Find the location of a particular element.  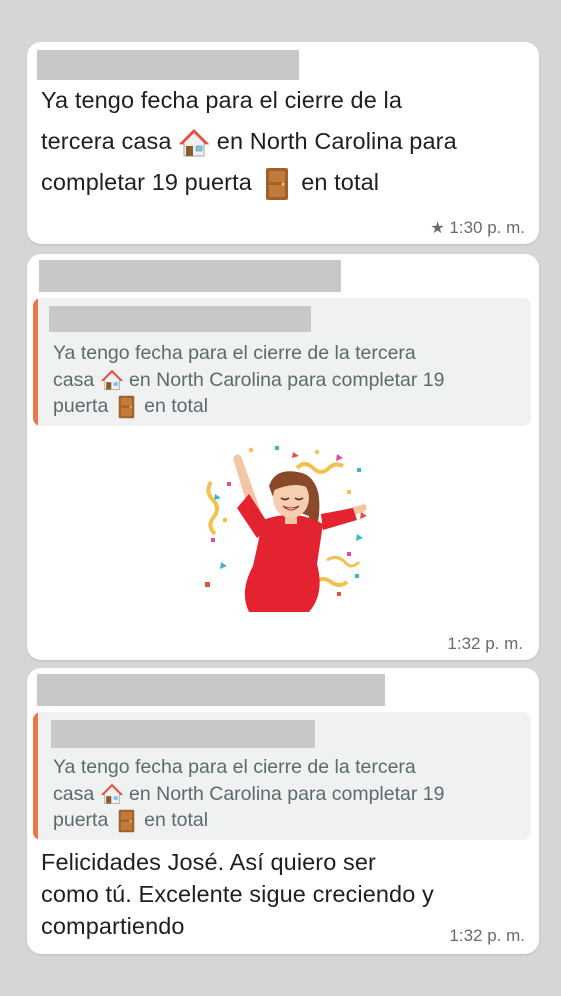

message-line-2: tercera casa en North Carolina para is located at coordinates (286, 141).